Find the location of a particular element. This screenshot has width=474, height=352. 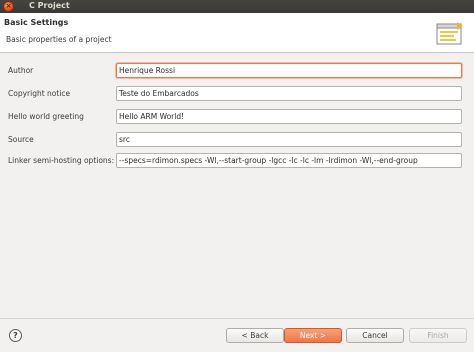

source-row: Source src is located at coordinates (237, 140).